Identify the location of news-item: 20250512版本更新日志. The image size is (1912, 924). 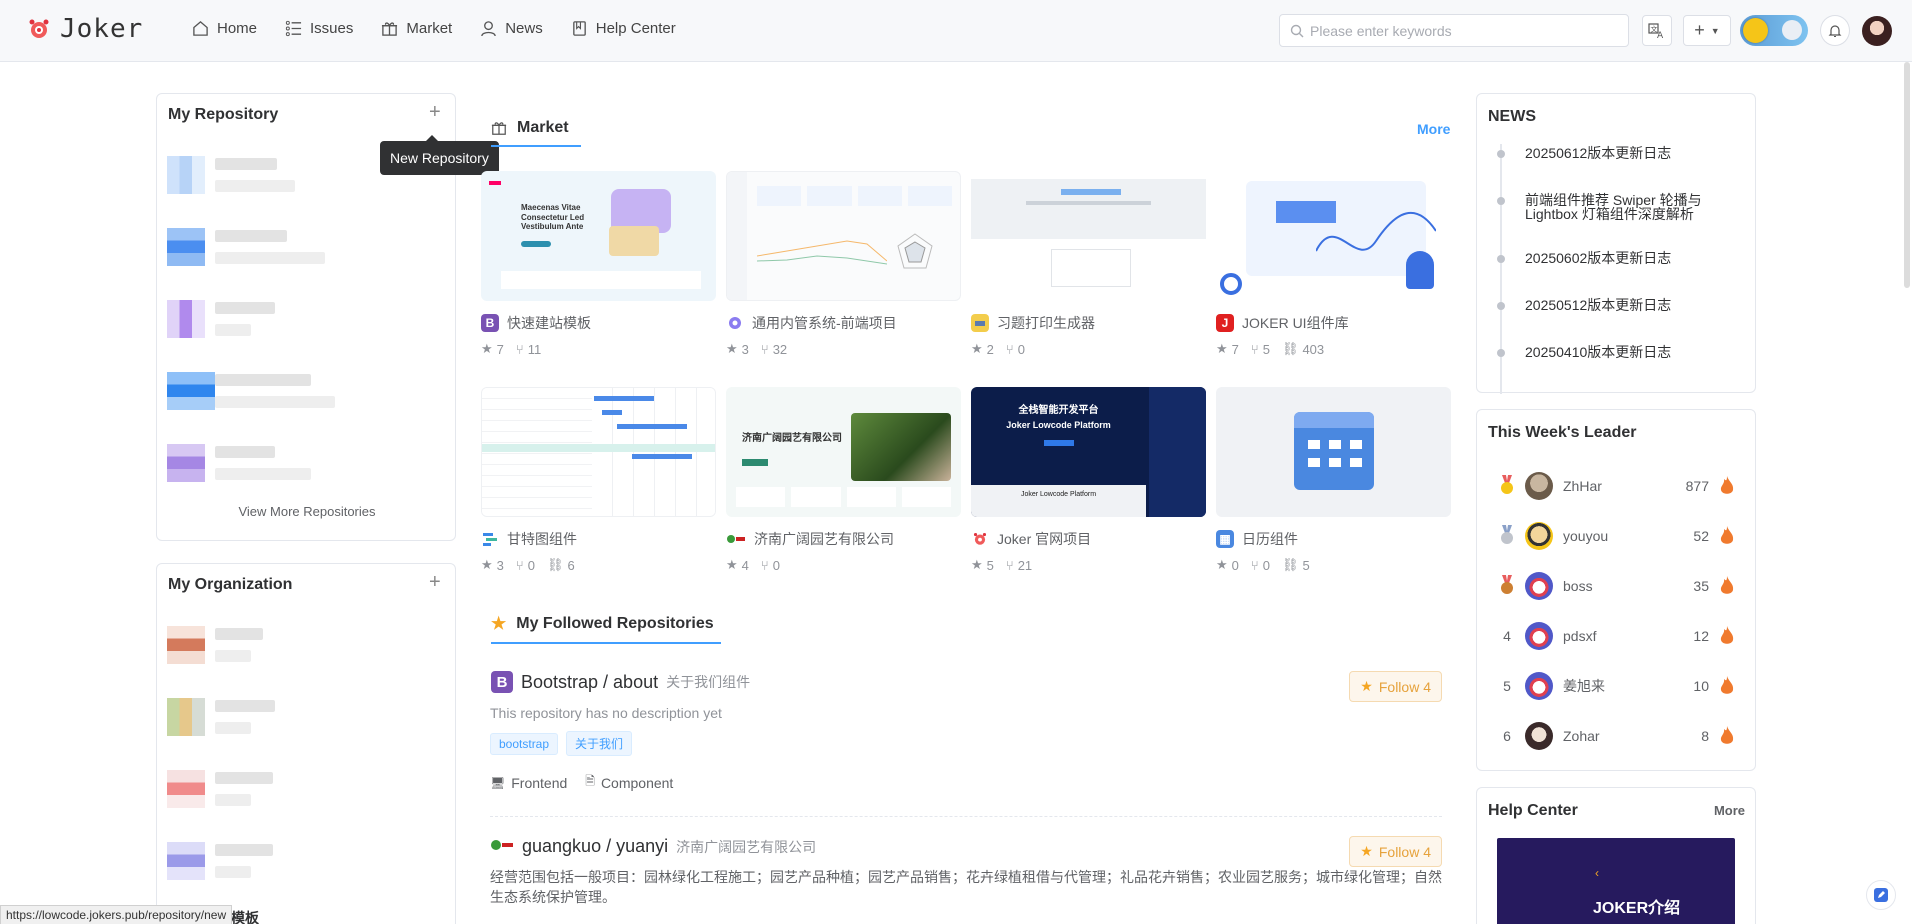
(1602, 305).